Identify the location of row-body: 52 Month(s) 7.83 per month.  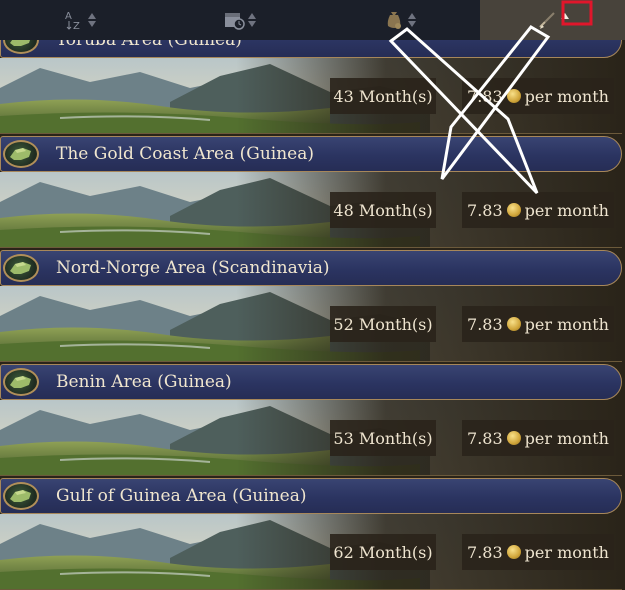
(311, 324).